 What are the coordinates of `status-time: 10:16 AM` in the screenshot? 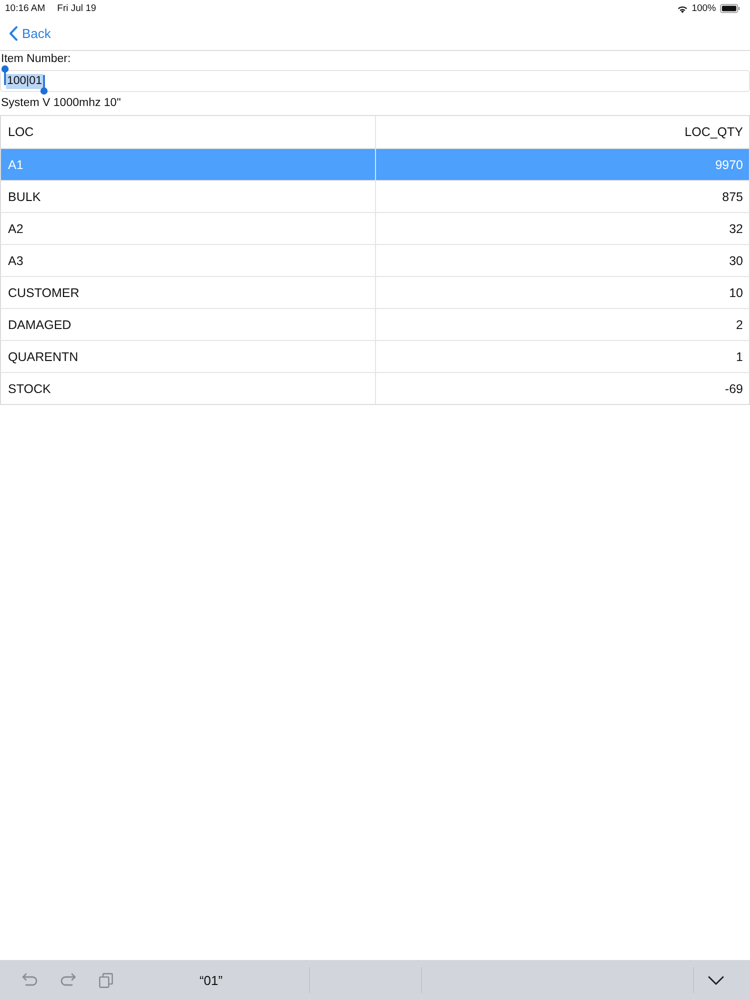 It's located at (25, 8).